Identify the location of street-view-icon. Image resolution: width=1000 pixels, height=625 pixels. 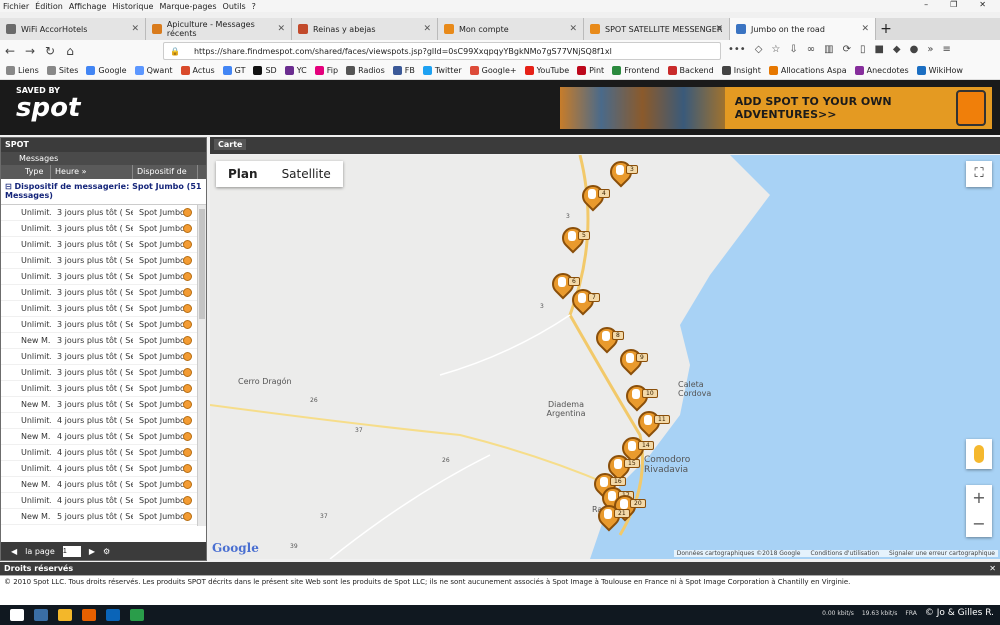
(979, 454).